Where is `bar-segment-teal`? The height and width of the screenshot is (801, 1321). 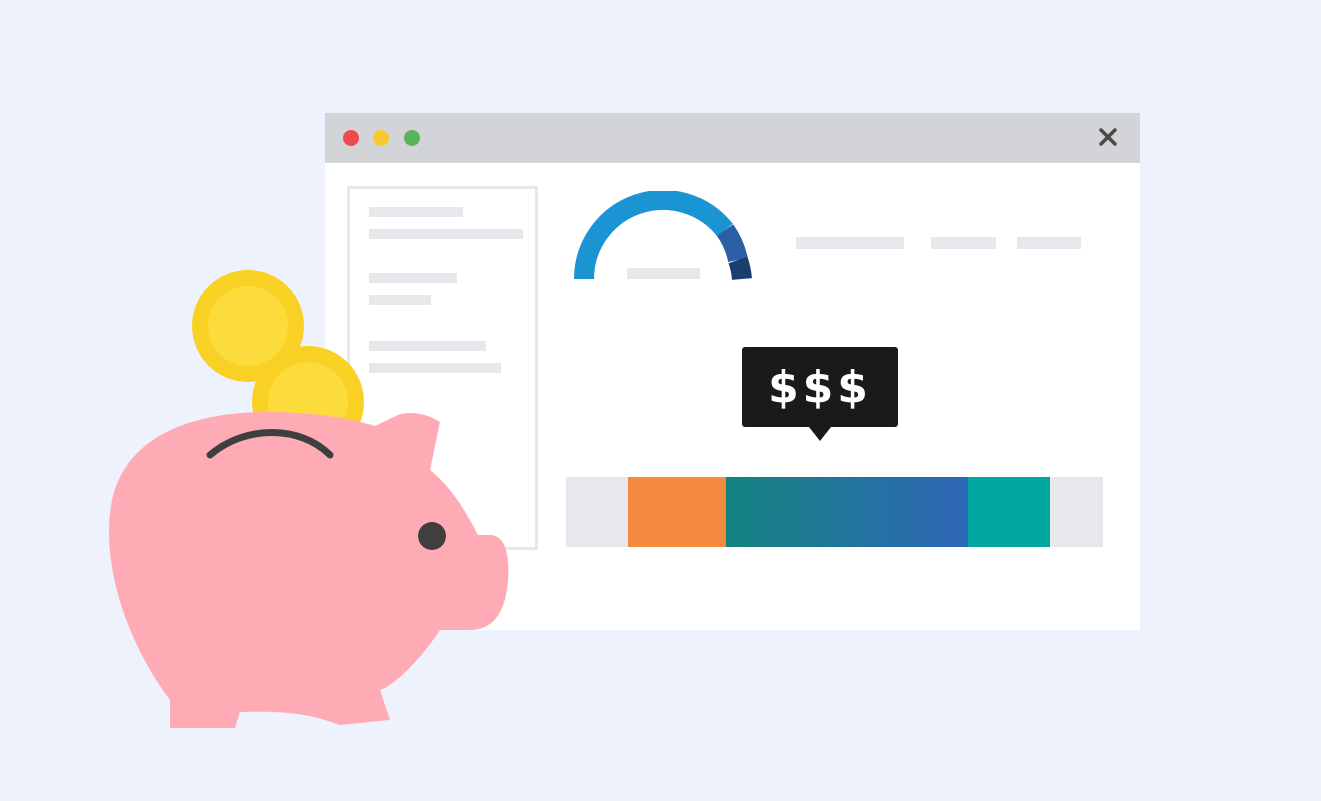 bar-segment-teal is located at coordinates (1009, 512).